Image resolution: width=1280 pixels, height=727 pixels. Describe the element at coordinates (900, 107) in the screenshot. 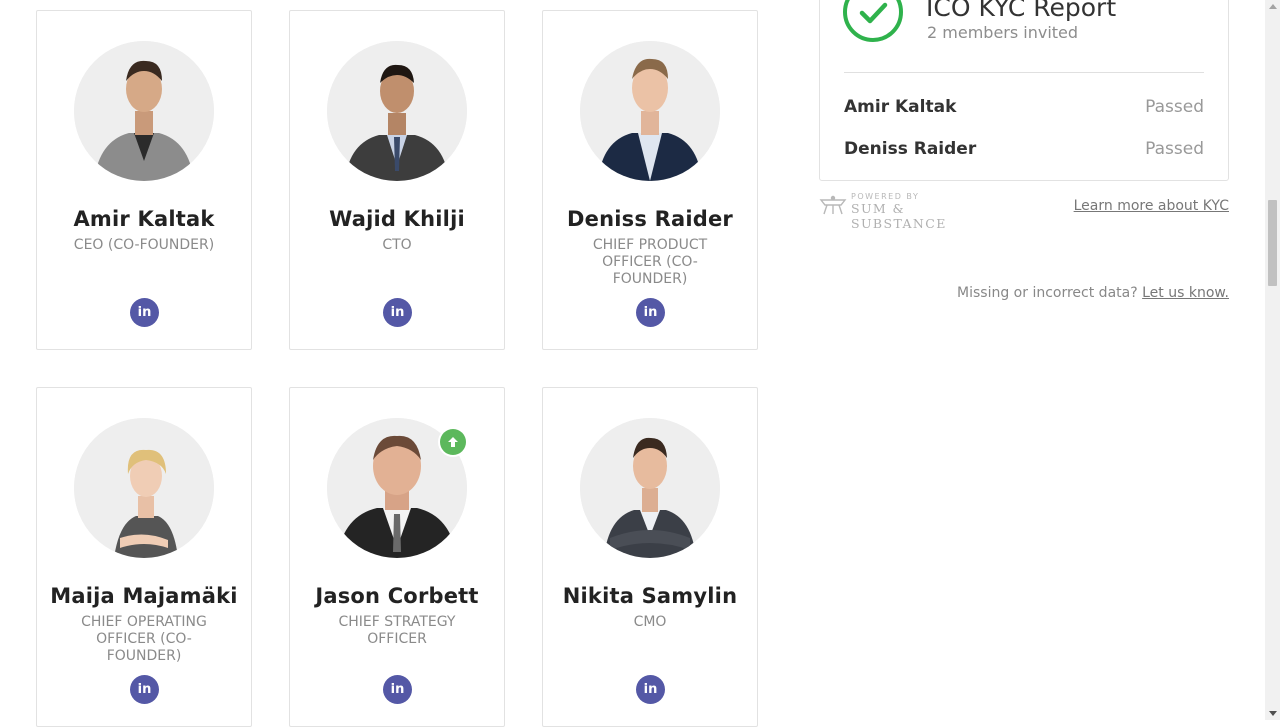

I see `kyc-member-name: Amir Kaltak` at that location.